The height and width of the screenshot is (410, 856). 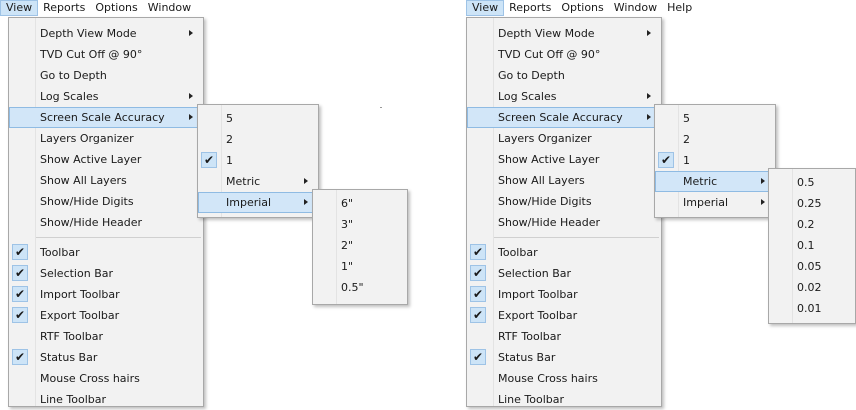 I want to click on menu-bar: View Reports Options Window, so click(x=98, y=8).